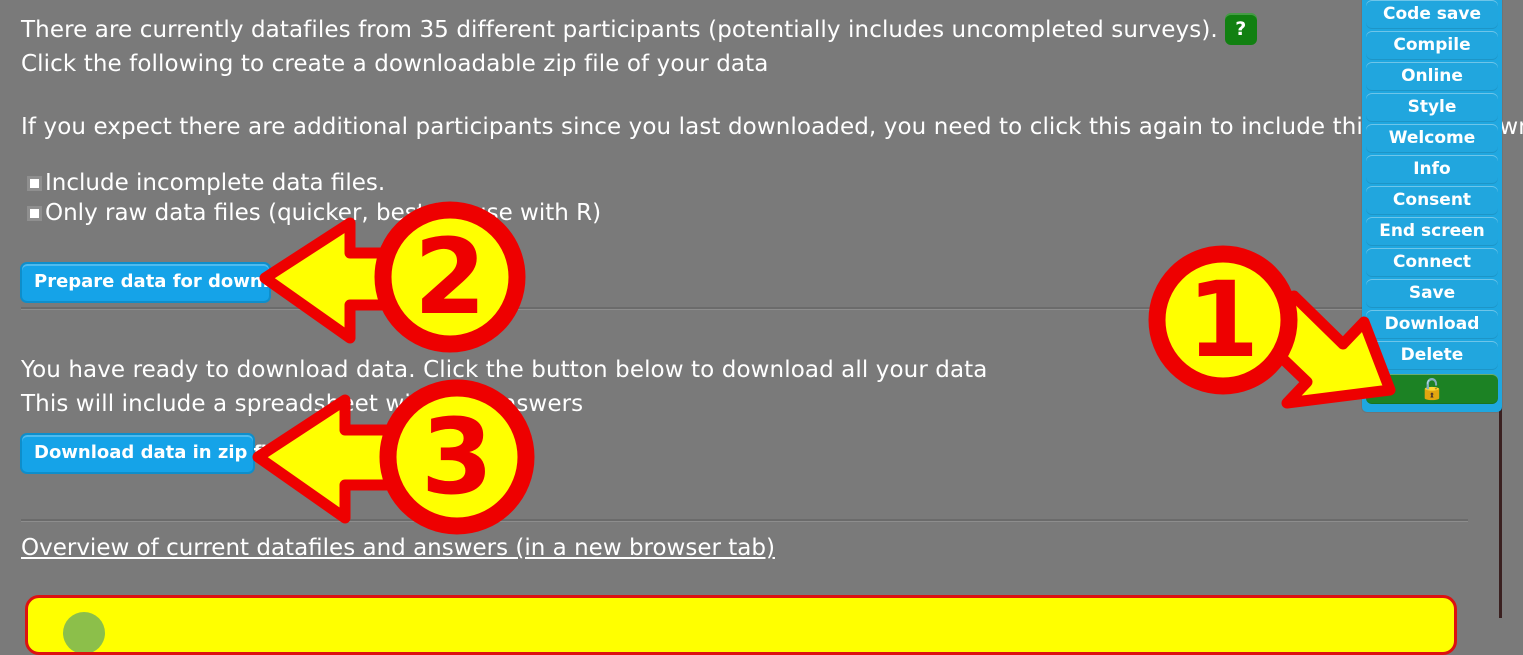 The height and width of the screenshot is (655, 1523). Describe the element at coordinates (1432, 76) in the screenshot. I see `sidebar-item-online: Online` at that location.